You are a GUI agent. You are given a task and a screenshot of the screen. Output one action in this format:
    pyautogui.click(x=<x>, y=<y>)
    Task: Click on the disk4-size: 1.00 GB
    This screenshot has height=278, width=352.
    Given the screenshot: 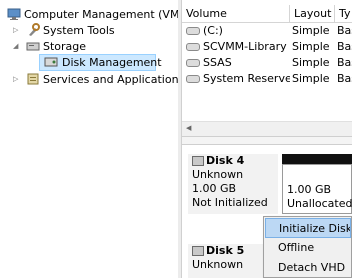 What is the action you would take?
    pyautogui.click(x=214, y=188)
    